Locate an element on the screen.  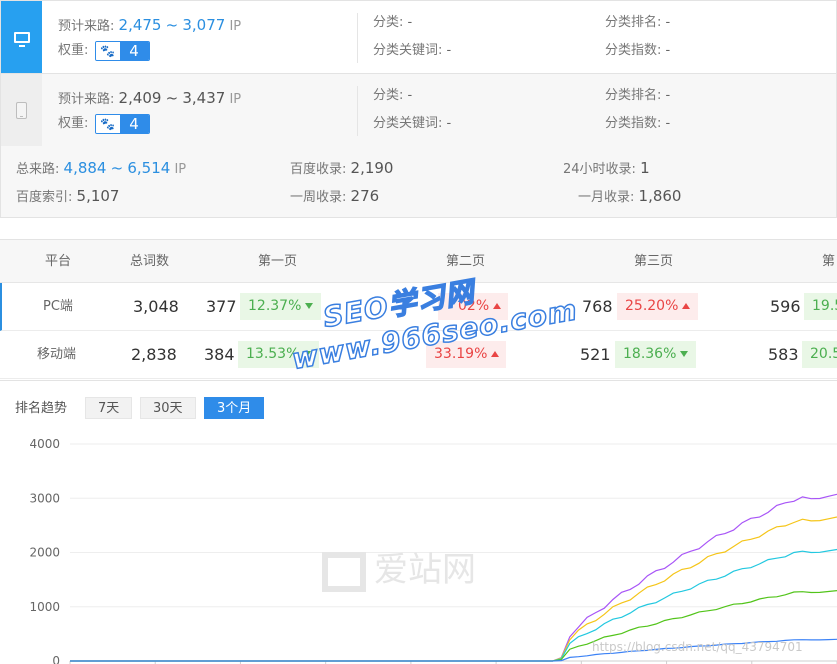
mobile-category-rank-label: 分类排名: is located at coordinates (633, 95).